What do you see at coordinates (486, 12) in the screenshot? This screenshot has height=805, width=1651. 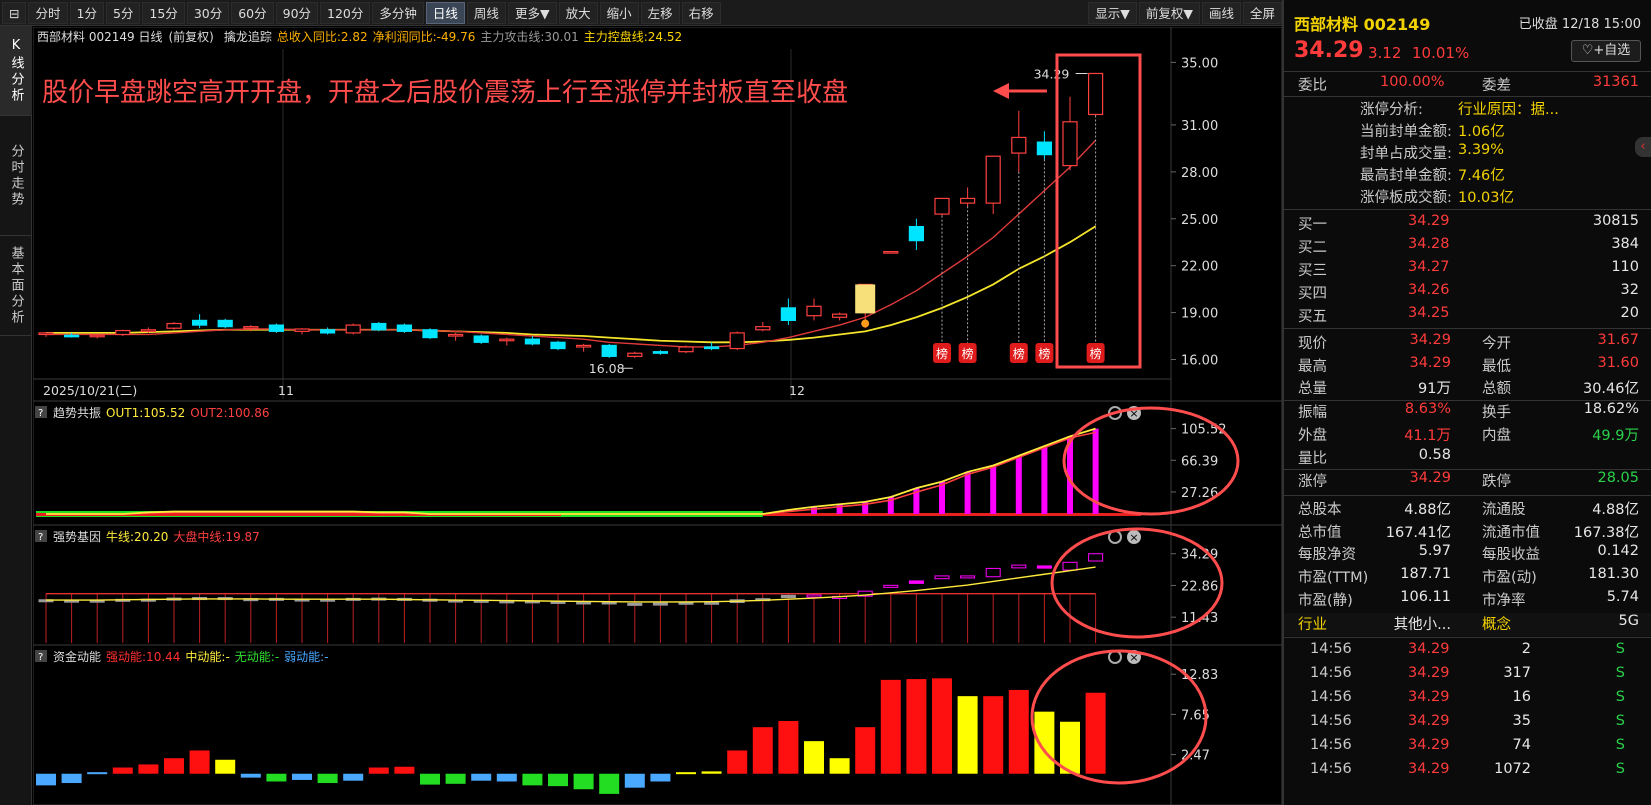 I see `period-tab-10: 周线` at bounding box center [486, 12].